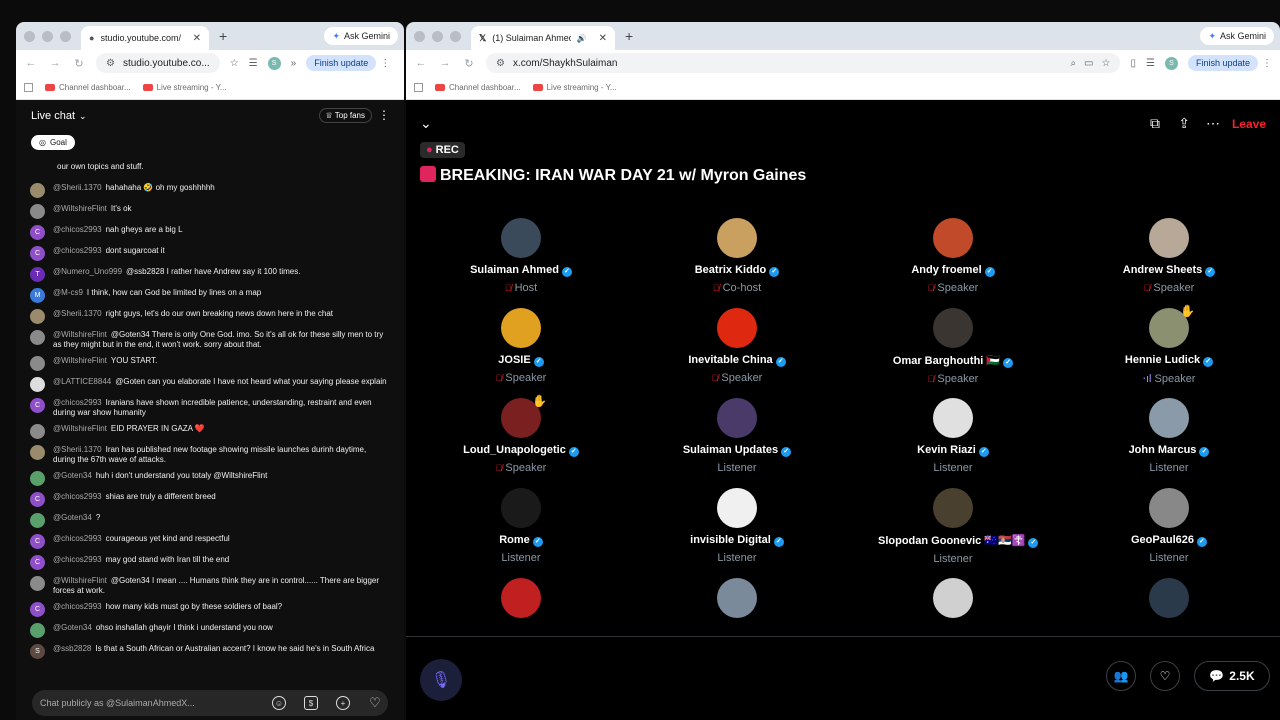 This screenshot has width=1280, height=720. Describe the element at coordinates (37, 651) in the screenshot. I see `chat-avatar: S` at that location.